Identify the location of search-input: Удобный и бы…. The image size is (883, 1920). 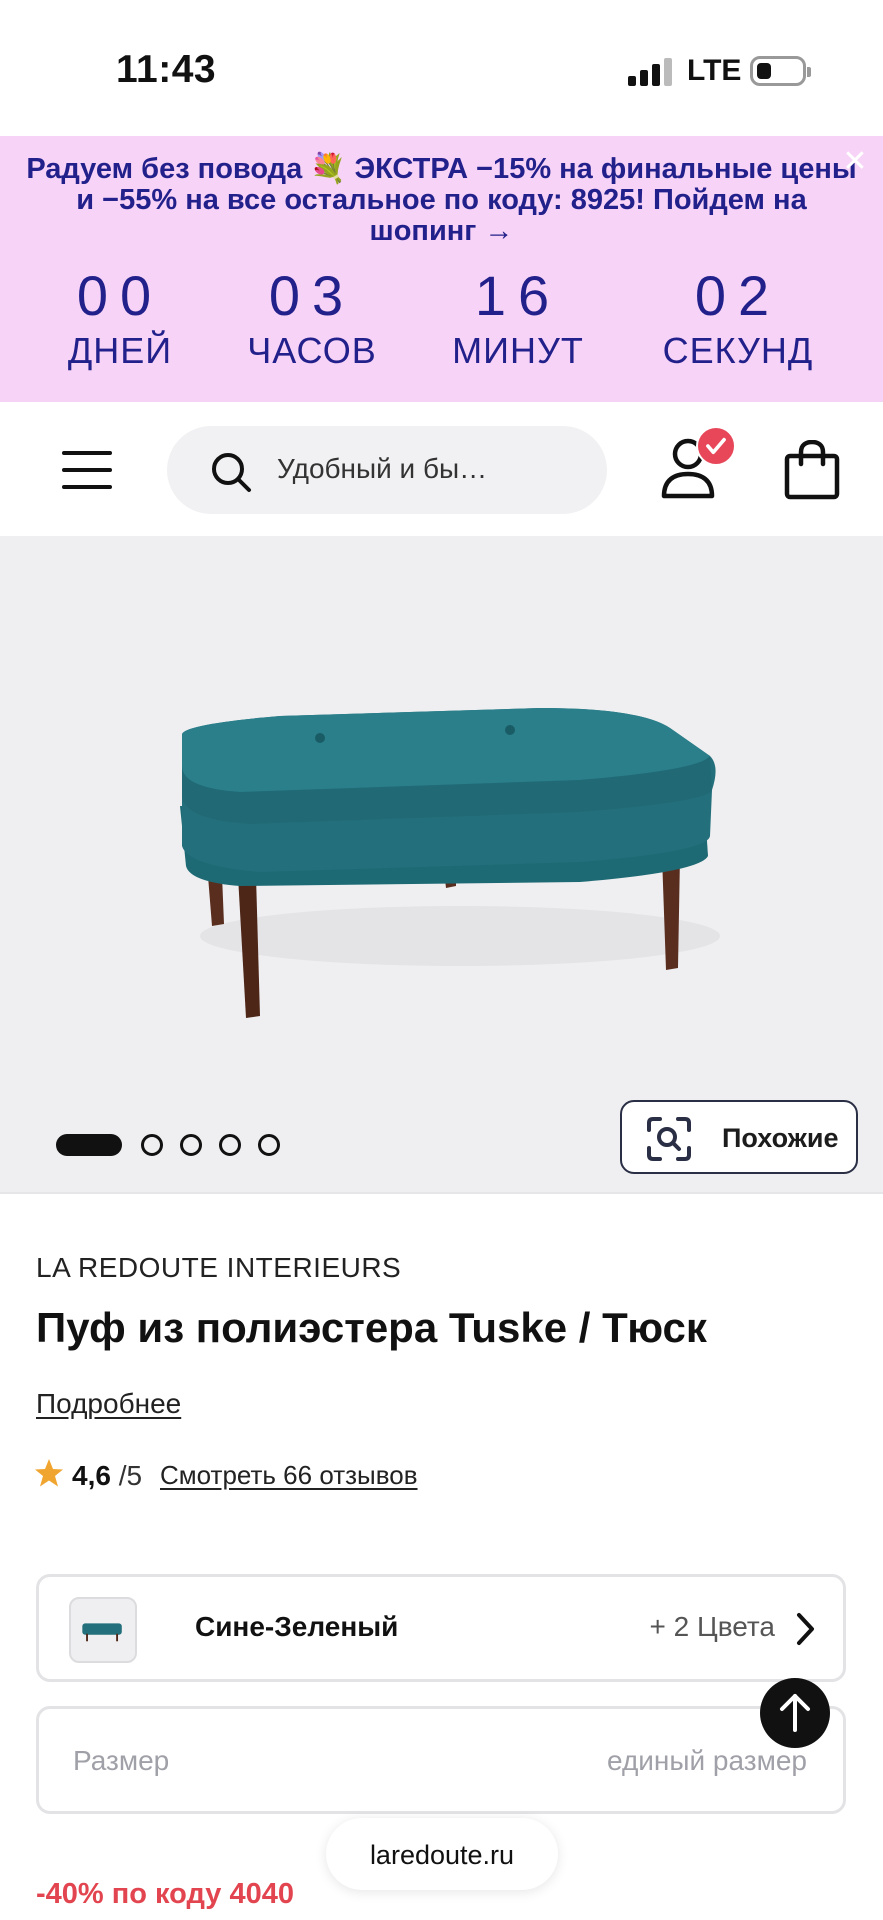
(387, 470).